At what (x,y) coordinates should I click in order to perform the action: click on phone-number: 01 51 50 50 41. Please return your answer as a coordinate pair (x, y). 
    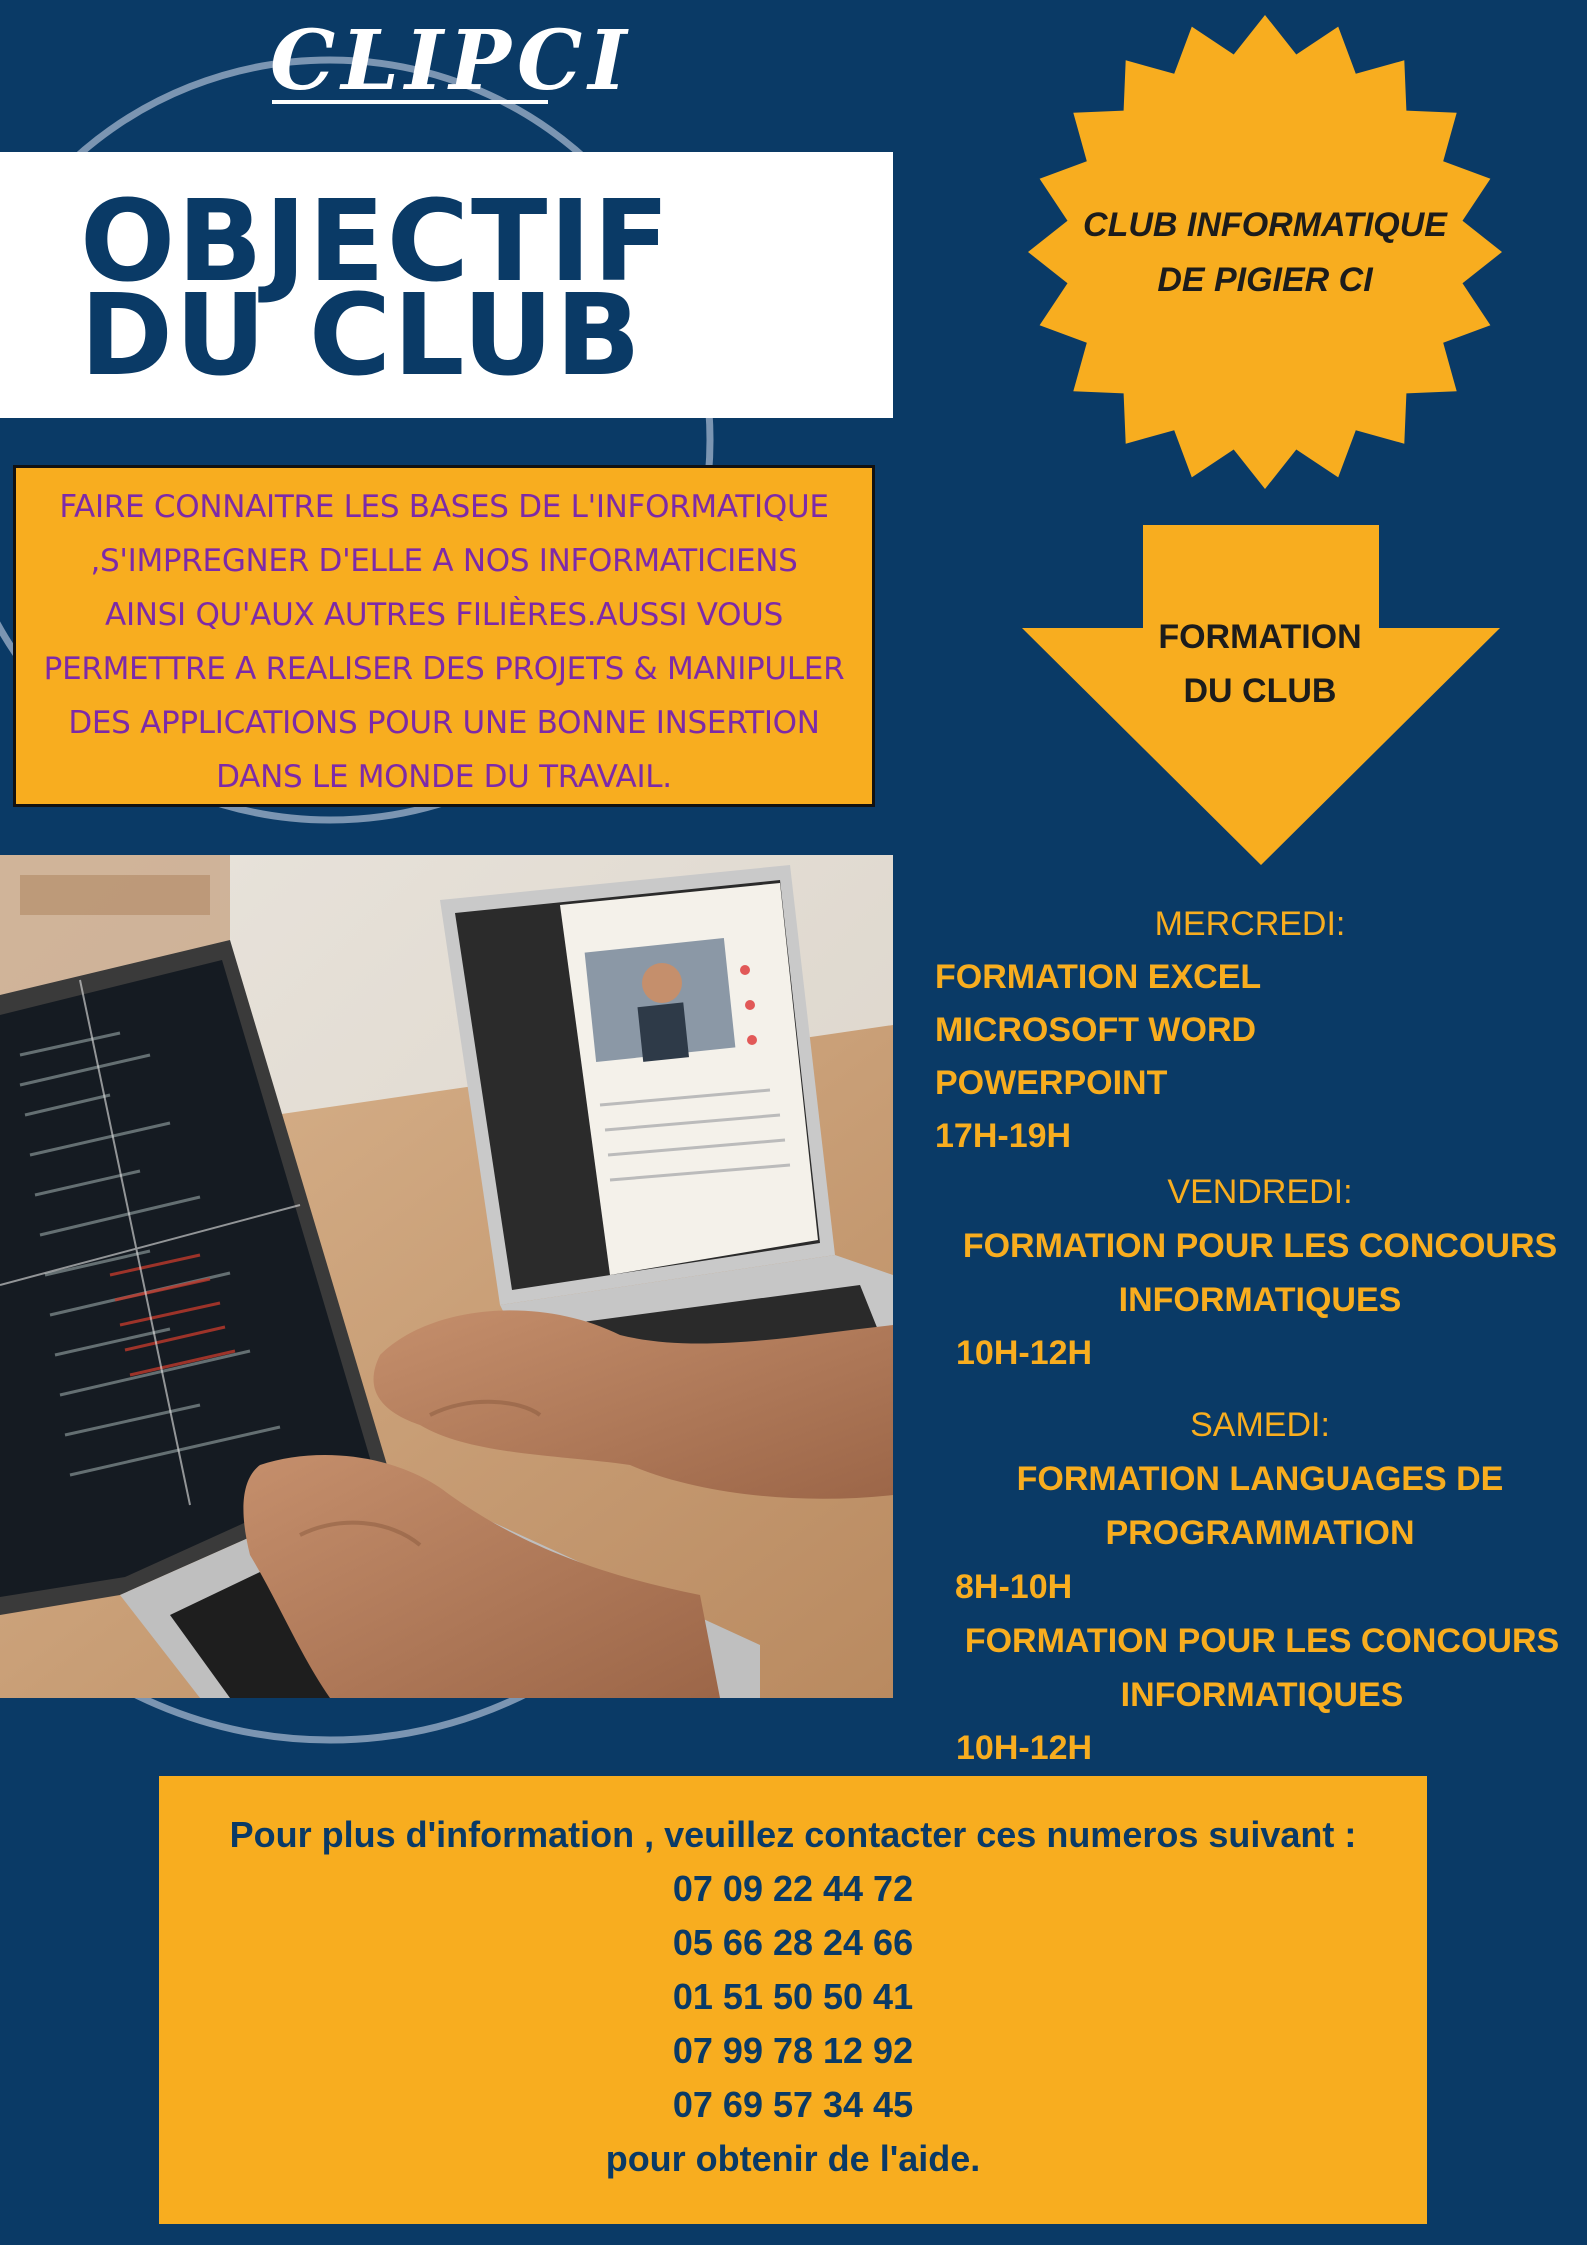
    Looking at the image, I should click on (793, 1996).